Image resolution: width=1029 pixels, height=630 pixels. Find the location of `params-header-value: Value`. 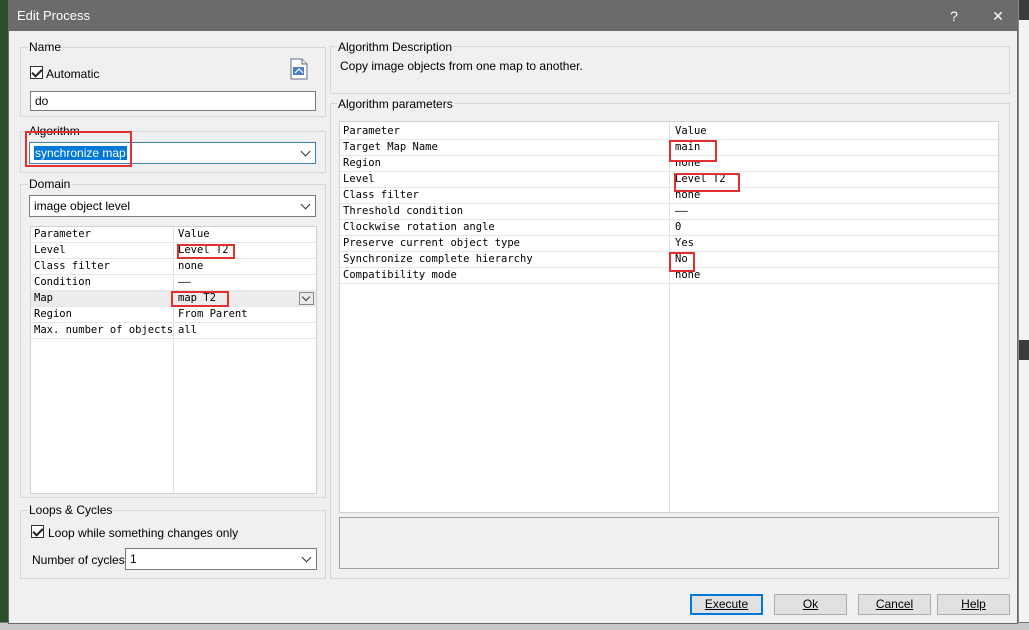

params-header-value: Value is located at coordinates (691, 131).